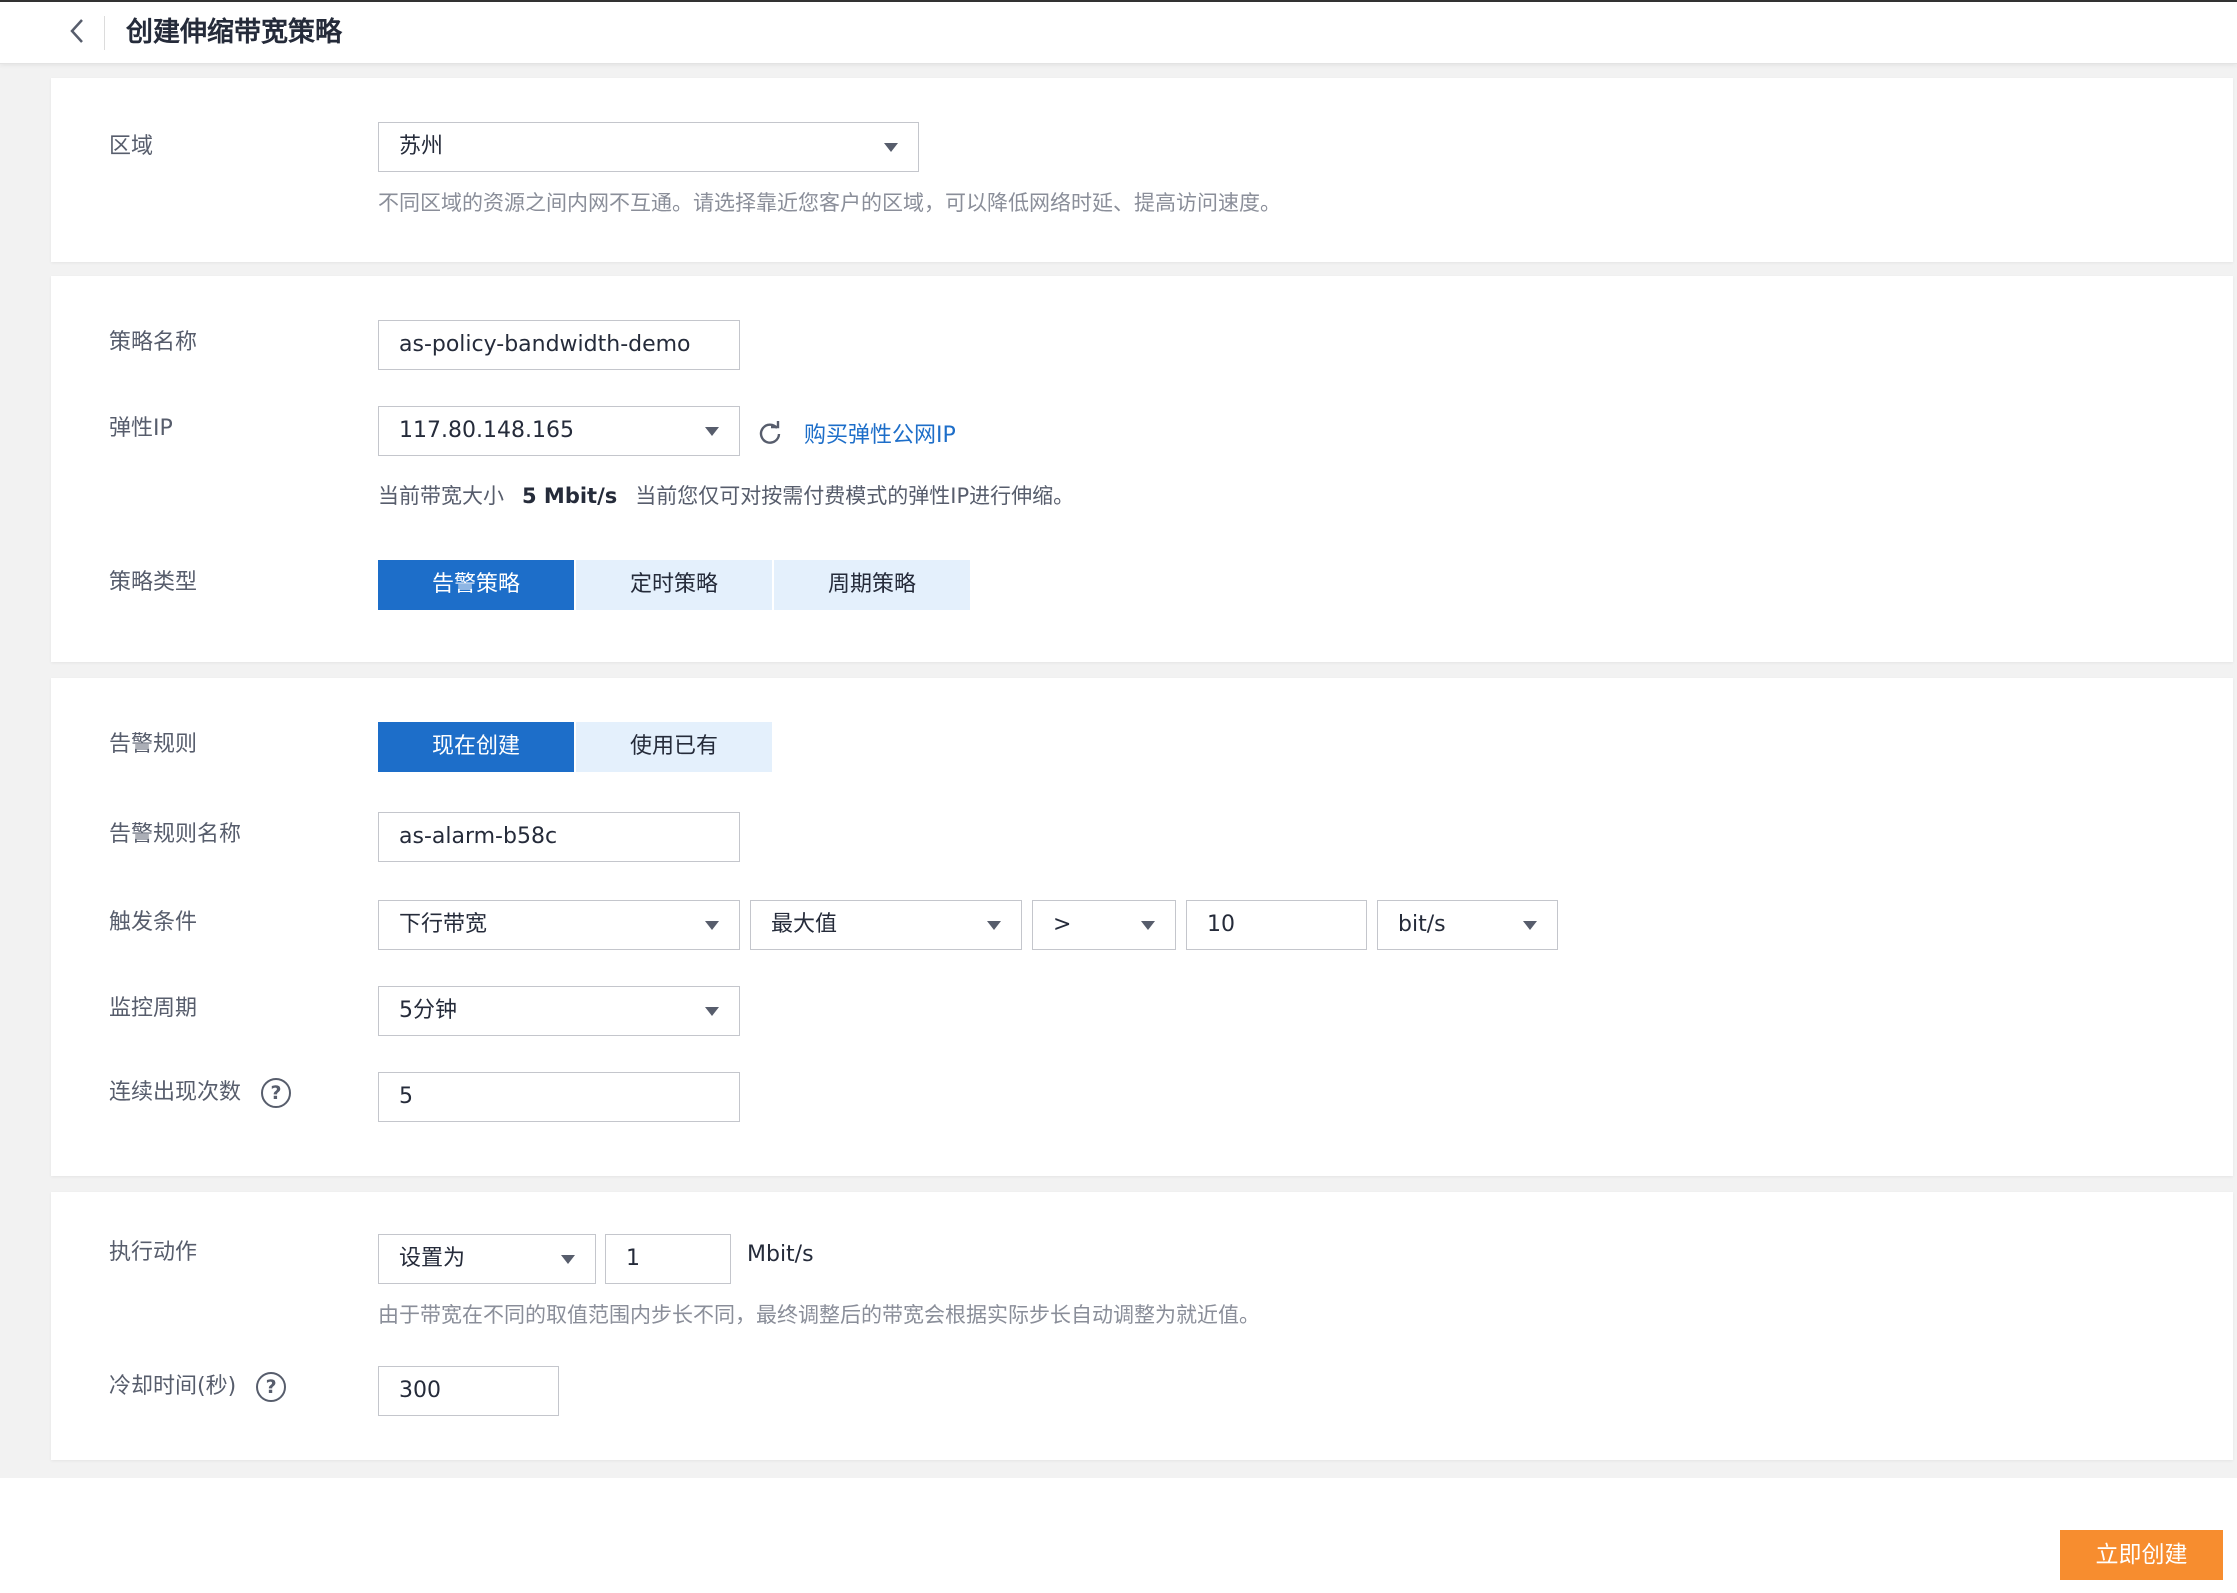  What do you see at coordinates (886, 925) in the screenshot?
I see `trigger-stat-select: 最大值` at bounding box center [886, 925].